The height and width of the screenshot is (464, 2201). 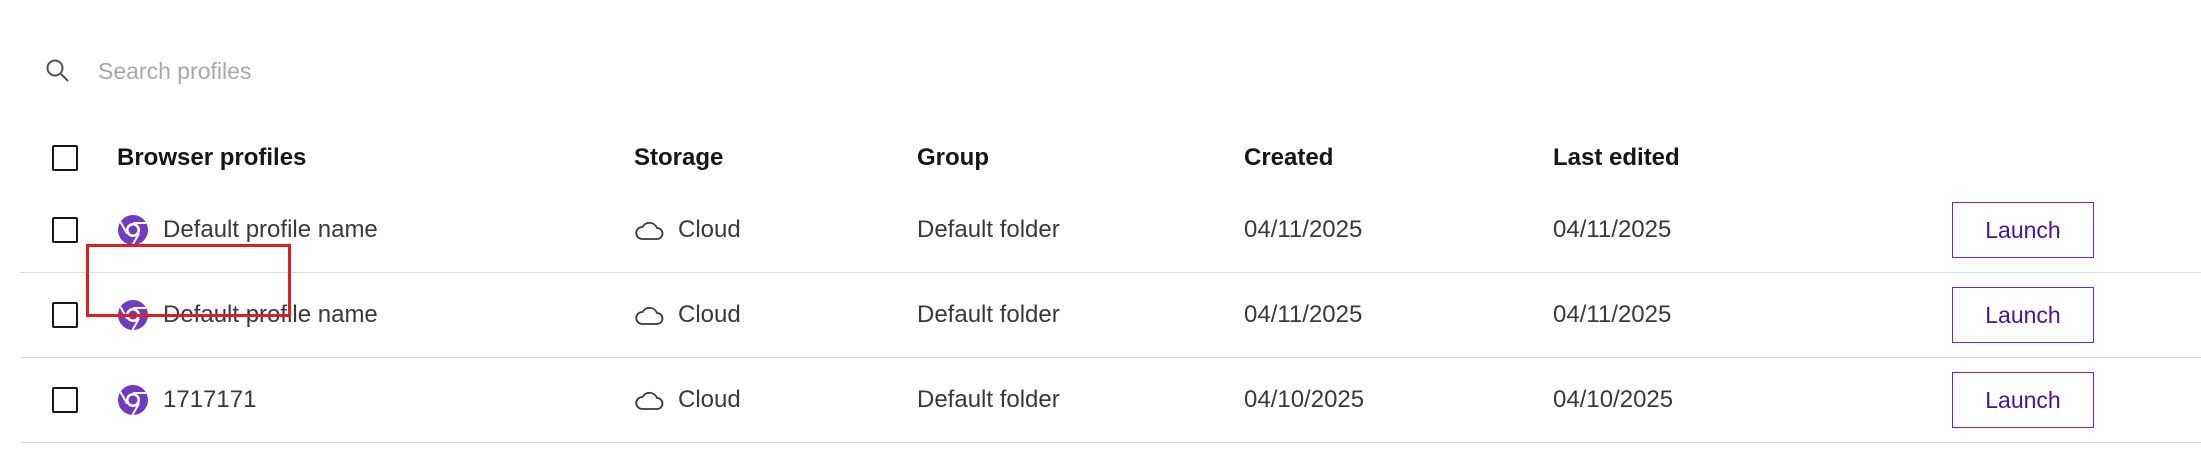 I want to click on header-browser-profiles: Browser profiles, so click(x=211, y=158).